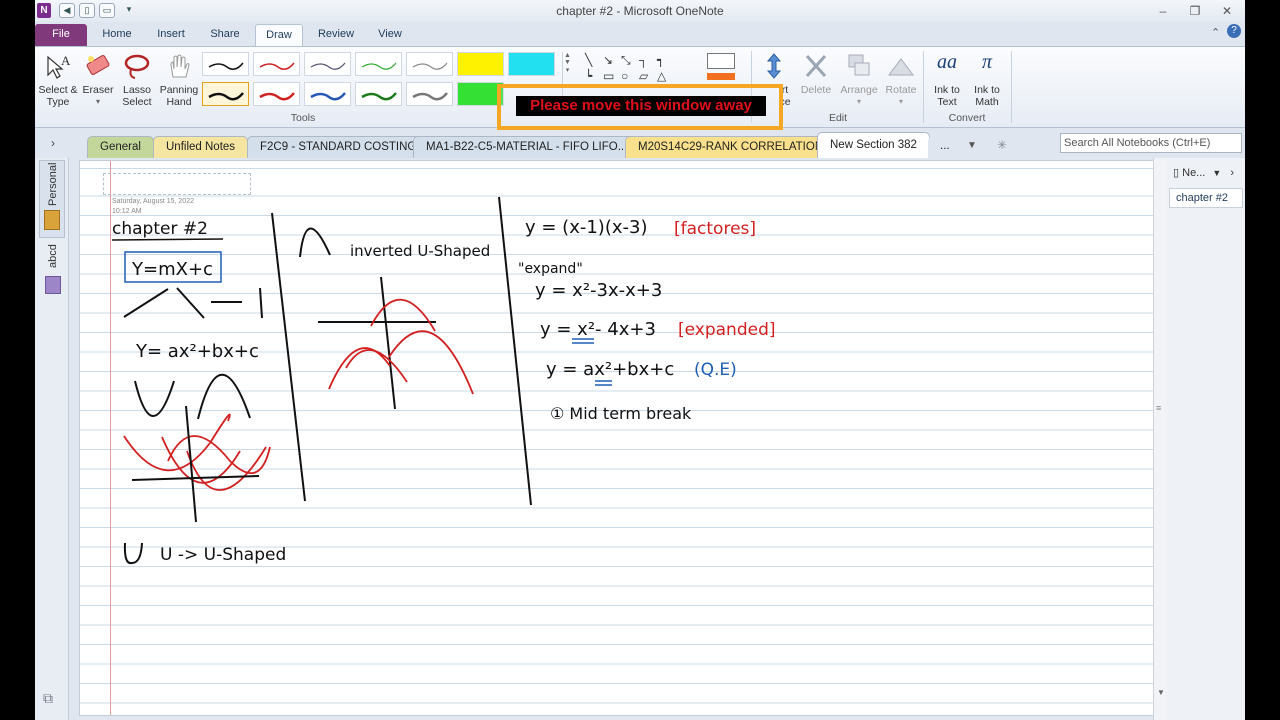 The height and width of the screenshot is (720, 1280). I want to click on eraser-button: Eraser ▾, so click(98, 81).